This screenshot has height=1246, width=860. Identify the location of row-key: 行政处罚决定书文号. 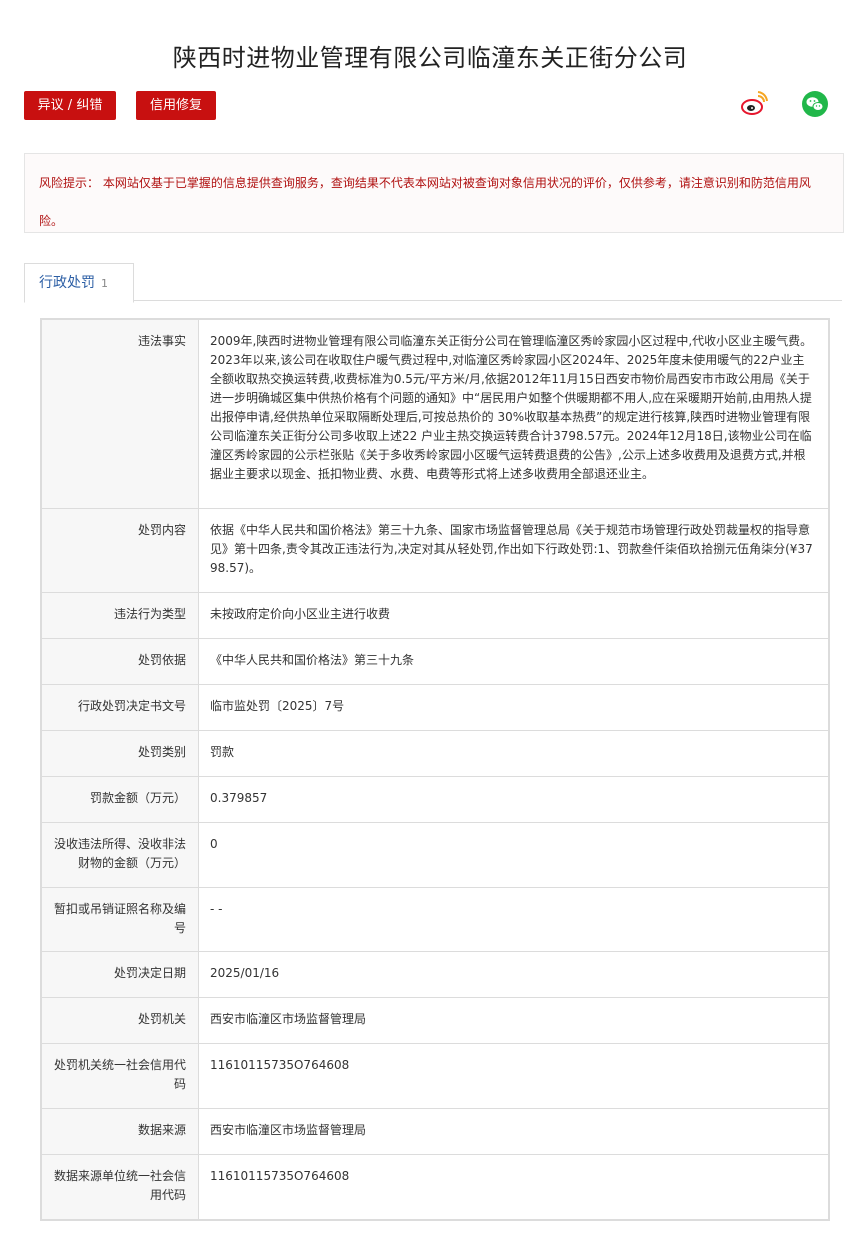
(131, 706).